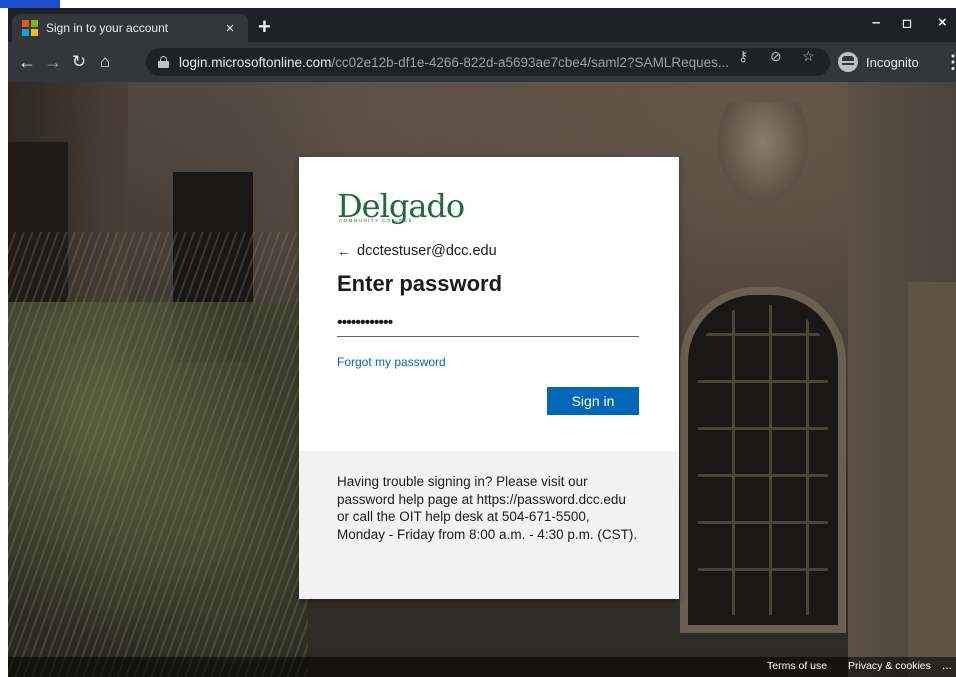  What do you see at coordinates (264, 27) in the screenshot?
I see `new-tab-button: +` at bounding box center [264, 27].